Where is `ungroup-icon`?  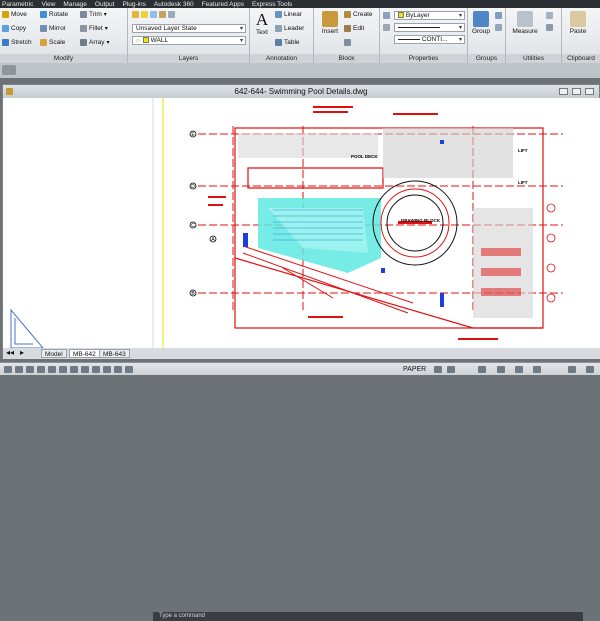 ungroup-icon is located at coordinates (498, 15).